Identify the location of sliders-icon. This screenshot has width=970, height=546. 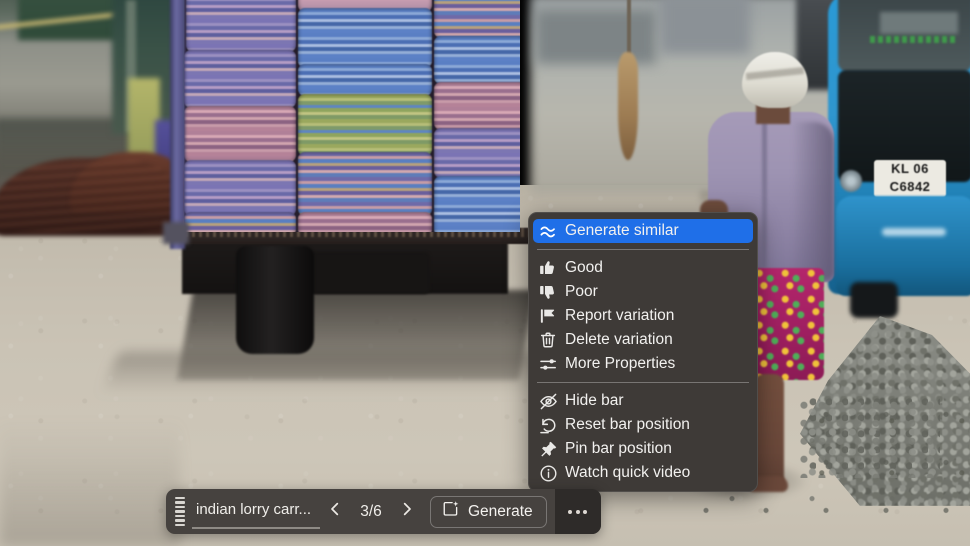
(552, 364).